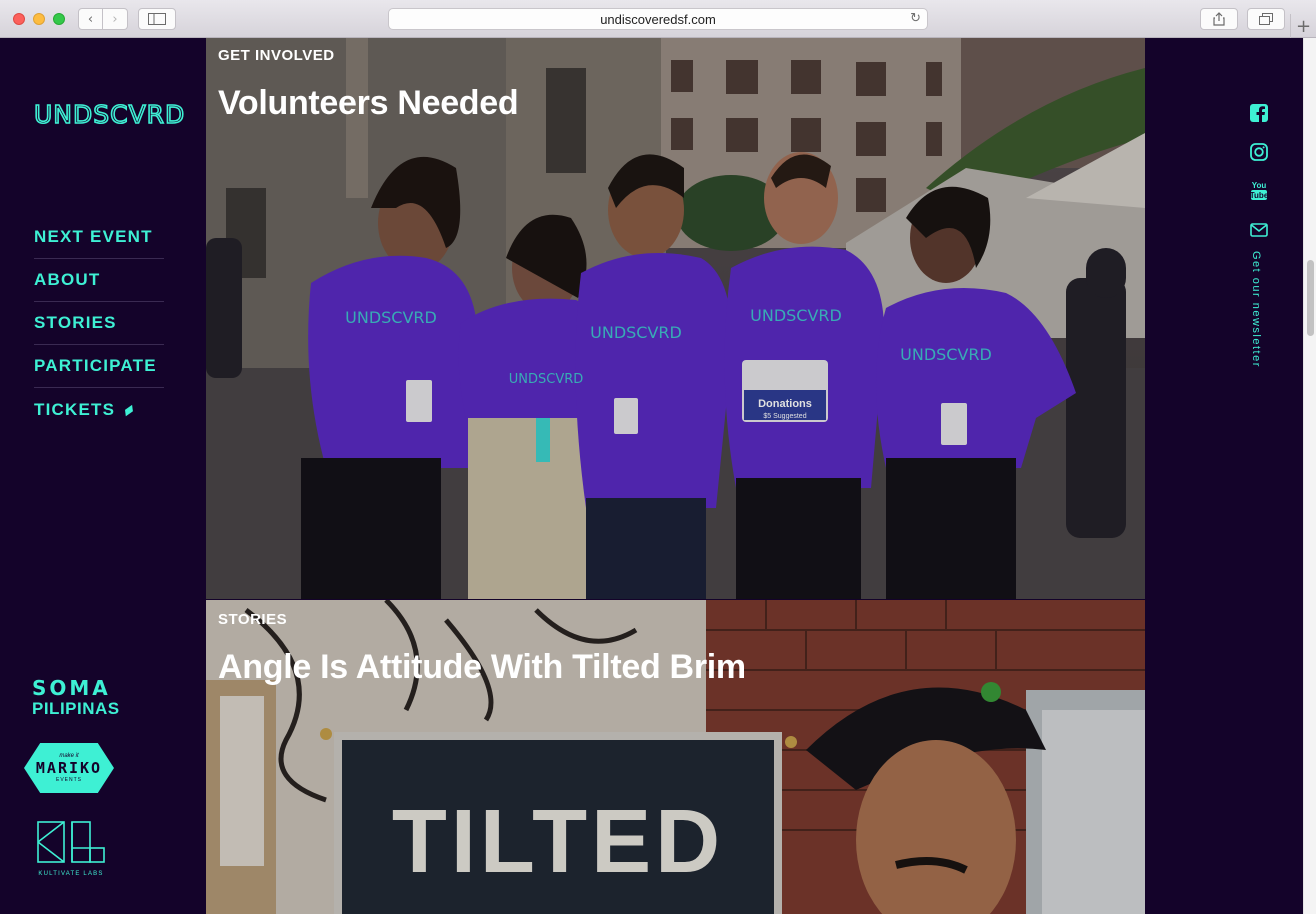 This screenshot has width=1316, height=914. I want to click on youtube-link: You Tube, so click(1259, 191).